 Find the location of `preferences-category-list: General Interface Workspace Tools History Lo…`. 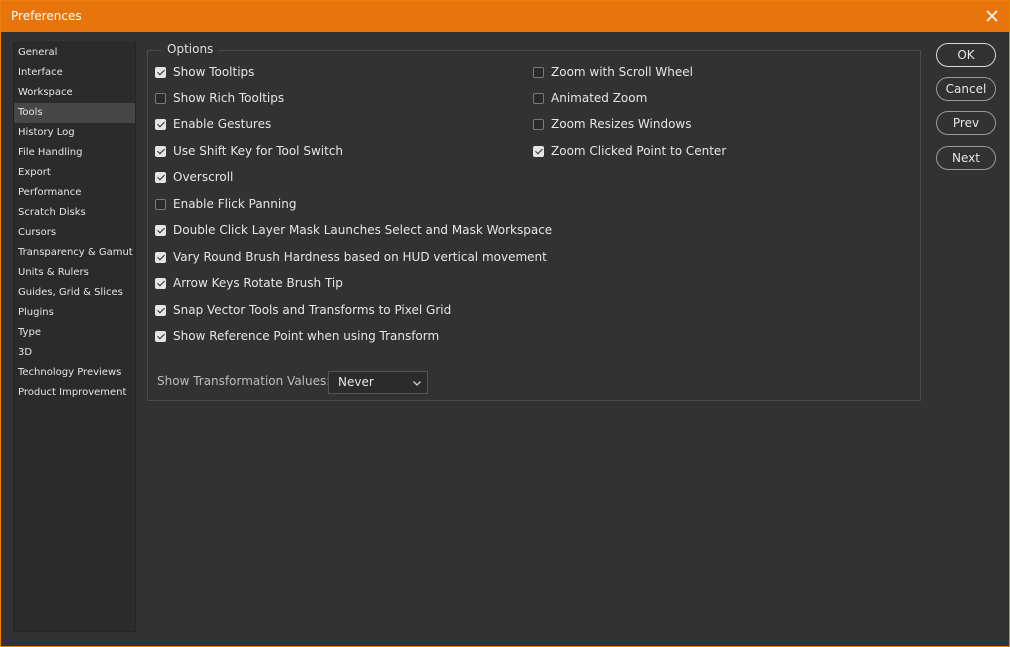

preferences-category-list: General Interface Workspace Tools History Lo… is located at coordinates (74, 337).